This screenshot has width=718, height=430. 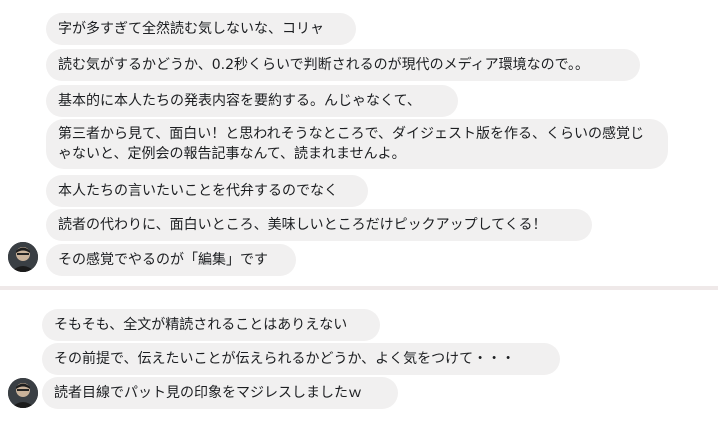 What do you see at coordinates (319, 225) in the screenshot?
I see `message-bubble: 読者の代わりに、面白いところ、美味しいところだけピックアップしてくる！` at bounding box center [319, 225].